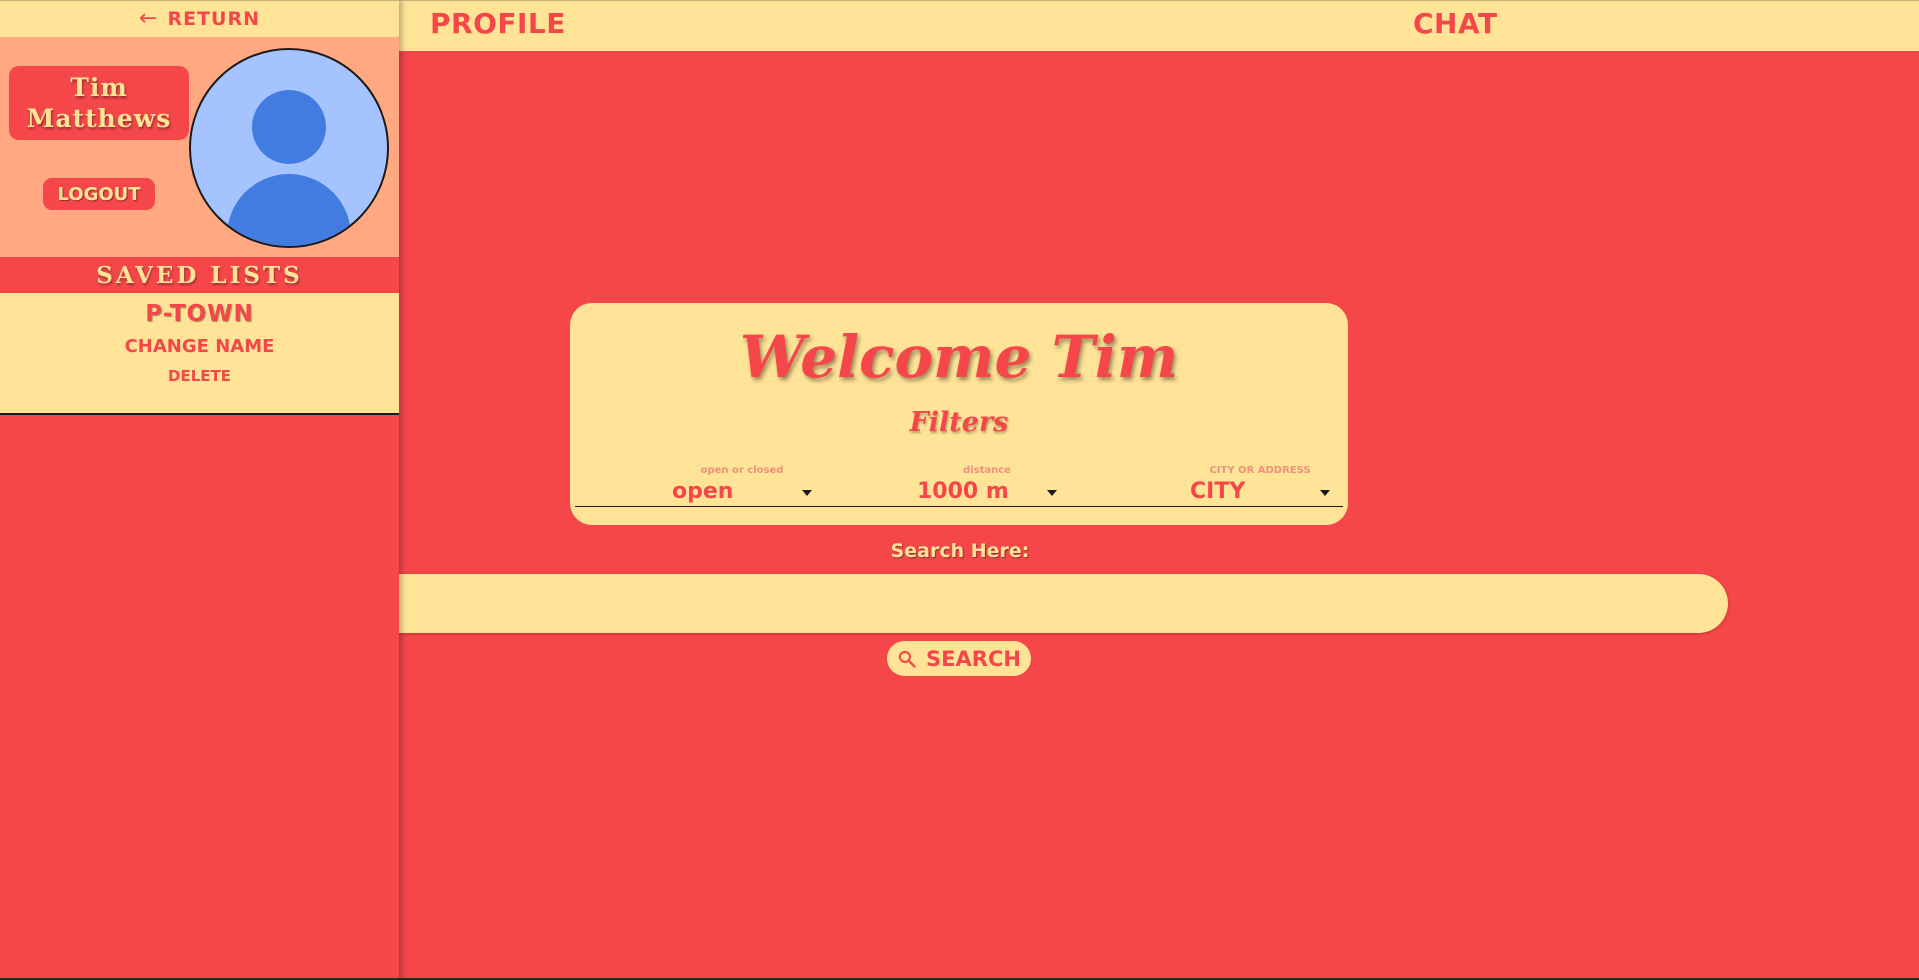  Describe the element at coordinates (959, 506) in the screenshot. I see `filters-divider` at that location.